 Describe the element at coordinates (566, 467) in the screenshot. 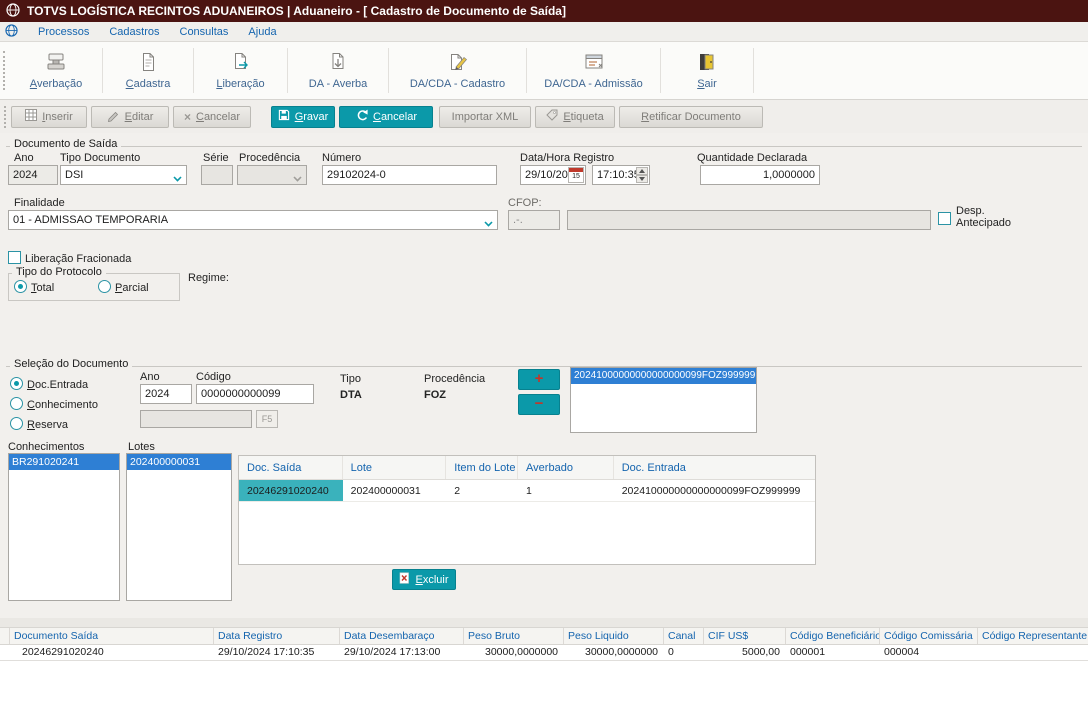

I see `col-averbado: Averbado` at that location.